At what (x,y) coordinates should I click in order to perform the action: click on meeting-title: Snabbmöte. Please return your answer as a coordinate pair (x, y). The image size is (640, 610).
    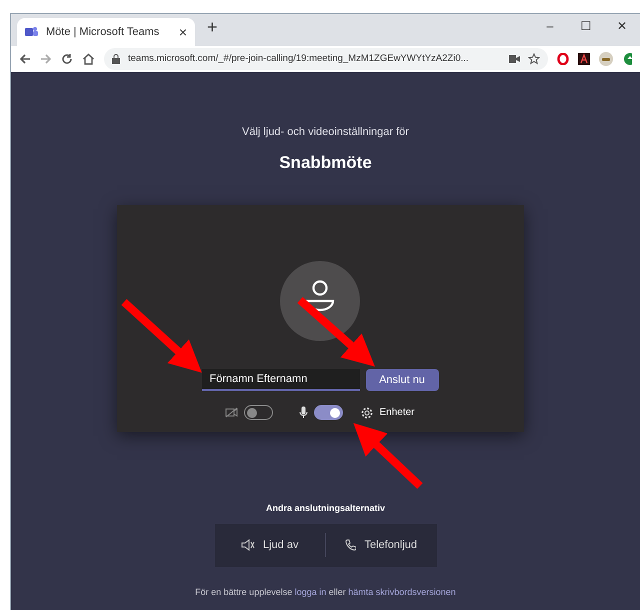
    Looking at the image, I should click on (325, 163).